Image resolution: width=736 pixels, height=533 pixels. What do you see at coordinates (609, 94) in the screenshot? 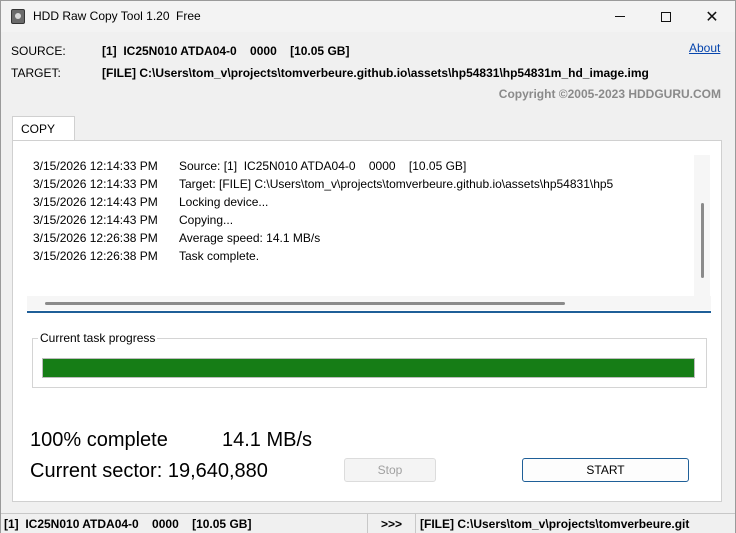
I see `copyright-text: Copyright ©2005-2023 HDDGURU.COM` at bounding box center [609, 94].